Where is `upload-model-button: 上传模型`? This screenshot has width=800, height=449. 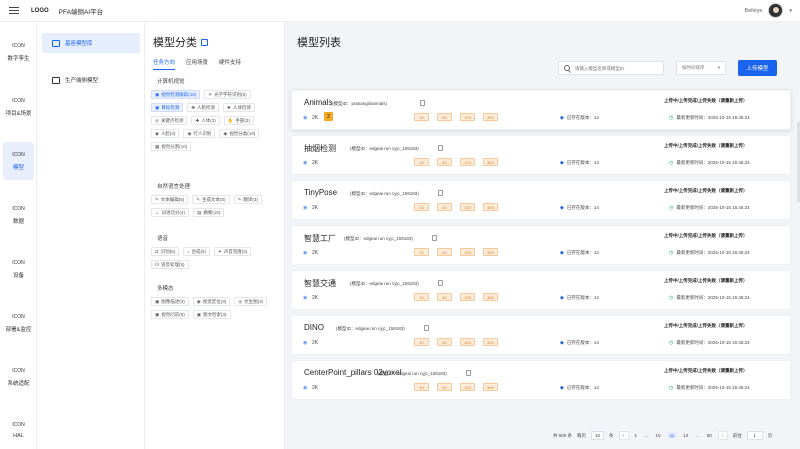 upload-model-button: 上传模型 is located at coordinates (757, 68).